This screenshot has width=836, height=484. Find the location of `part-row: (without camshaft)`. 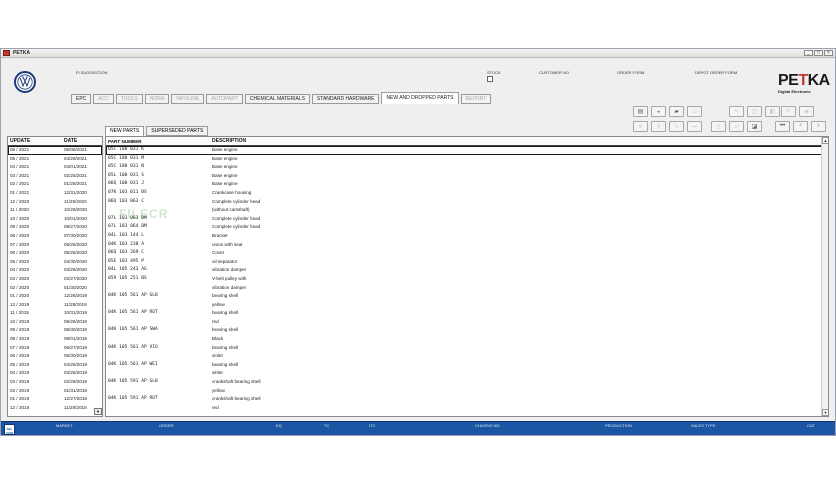

part-row: (without camshaft) is located at coordinates (467, 210).